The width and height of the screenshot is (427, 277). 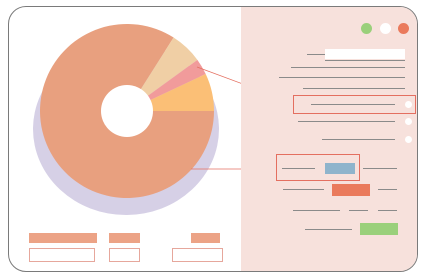 What do you see at coordinates (351, 190) in the screenshot?
I see `orange-field` at bounding box center [351, 190].